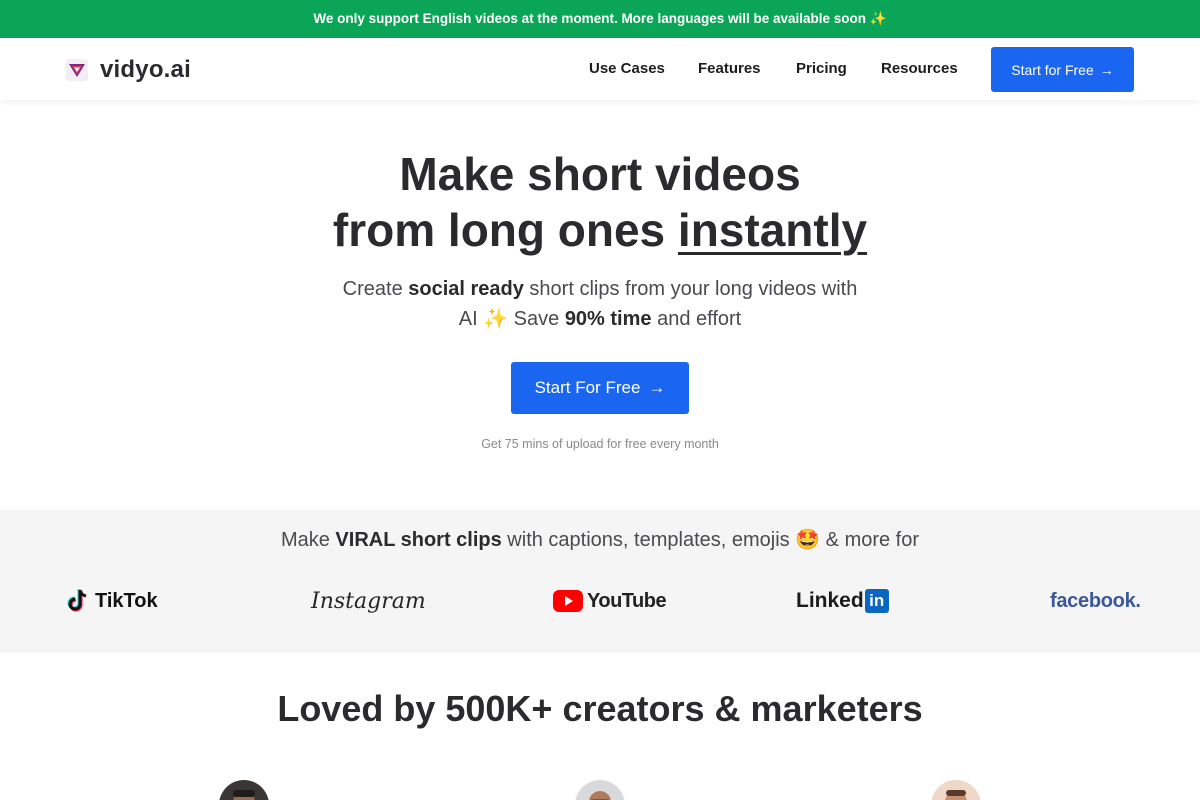 This screenshot has height=800, width=1200. Describe the element at coordinates (77, 70) in the screenshot. I see `logo-icon` at that location.